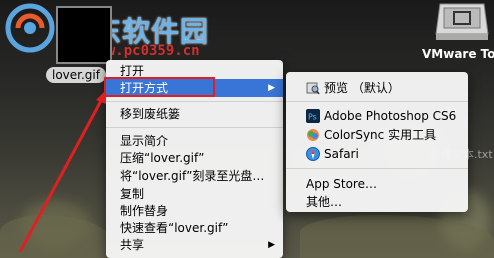  Describe the element at coordinates (341, 154) in the screenshot. I see `submenu-item-label: Safari` at that location.